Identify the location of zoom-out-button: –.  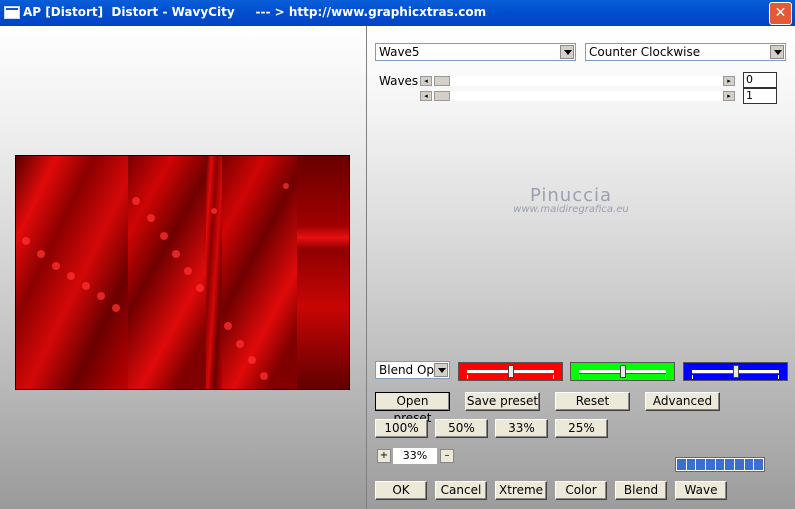
(447, 456).